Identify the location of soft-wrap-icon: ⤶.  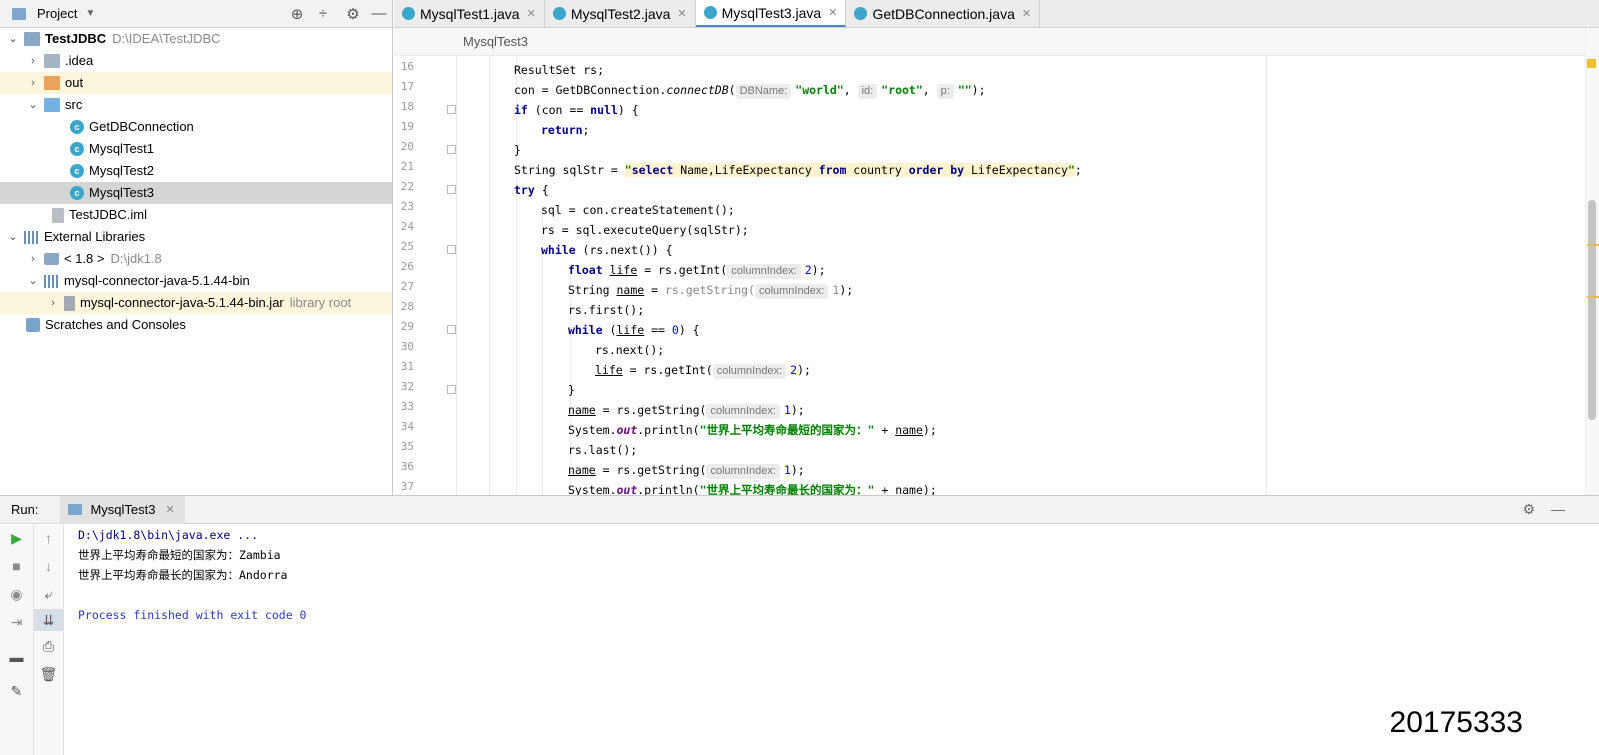
(48, 594).